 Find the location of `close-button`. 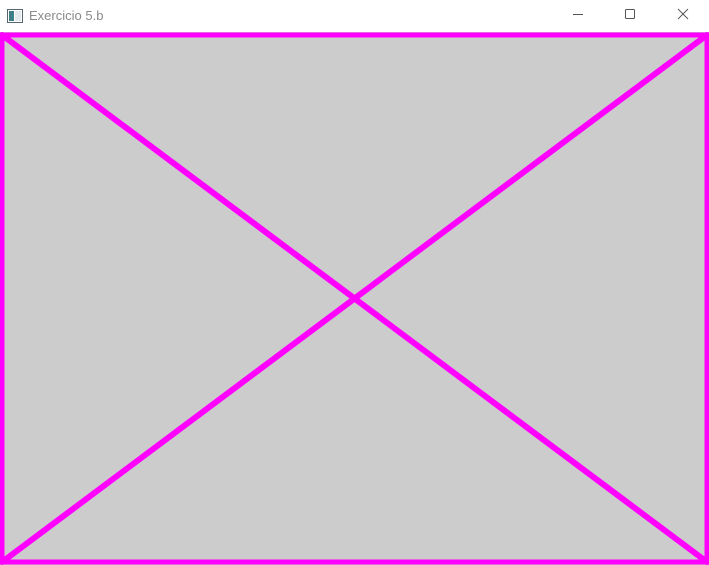

close-button is located at coordinates (682, 16).